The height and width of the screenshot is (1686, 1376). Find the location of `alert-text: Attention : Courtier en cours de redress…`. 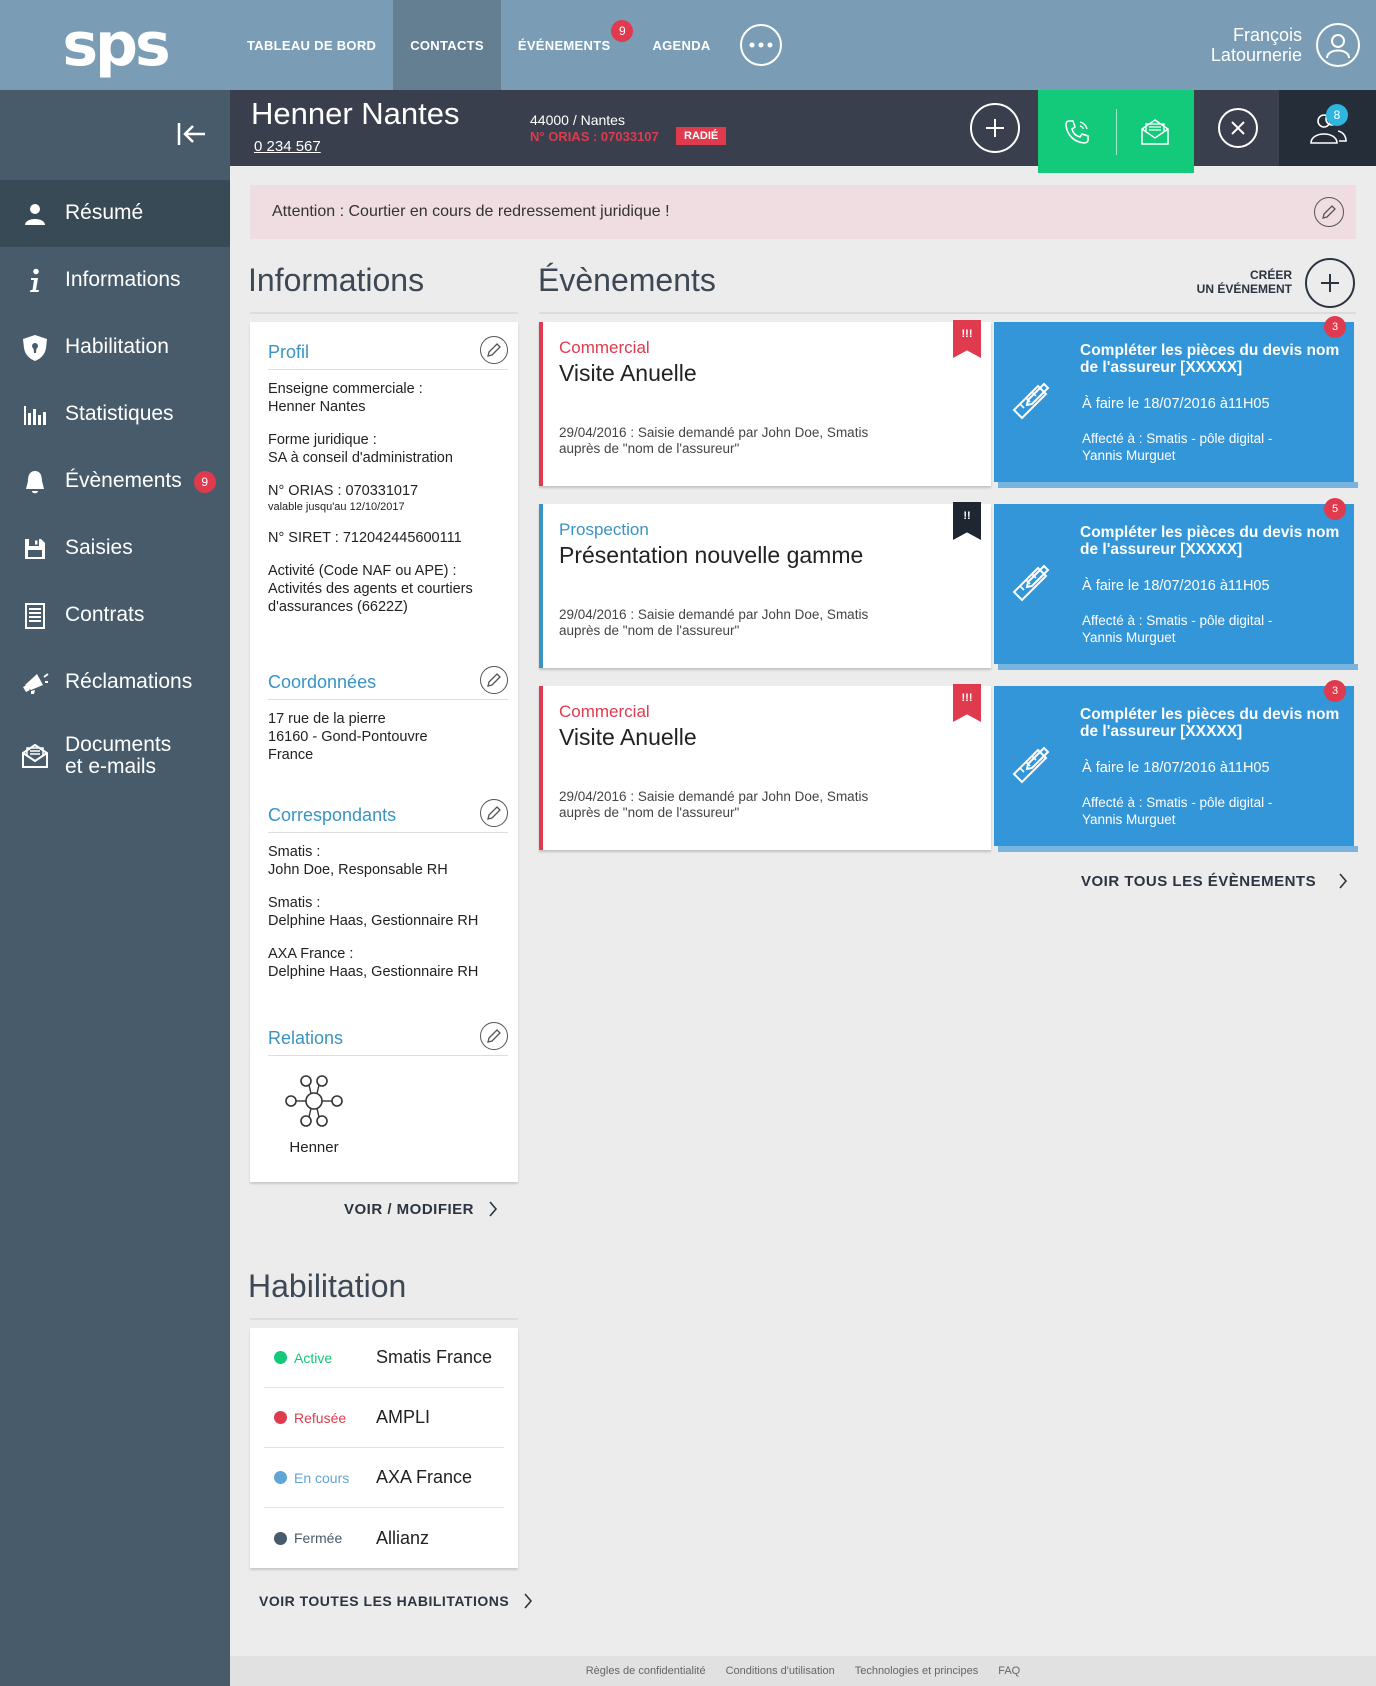

alert-text: Attention : Courtier en cours de redress… is located at coordinates (471, 211).